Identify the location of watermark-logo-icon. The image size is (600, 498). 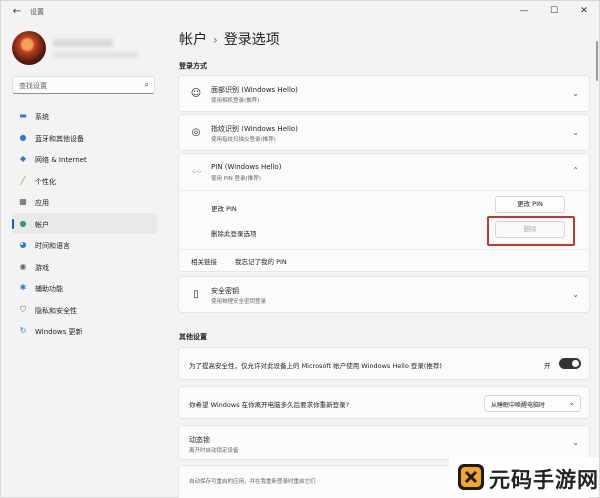
(471, 477).